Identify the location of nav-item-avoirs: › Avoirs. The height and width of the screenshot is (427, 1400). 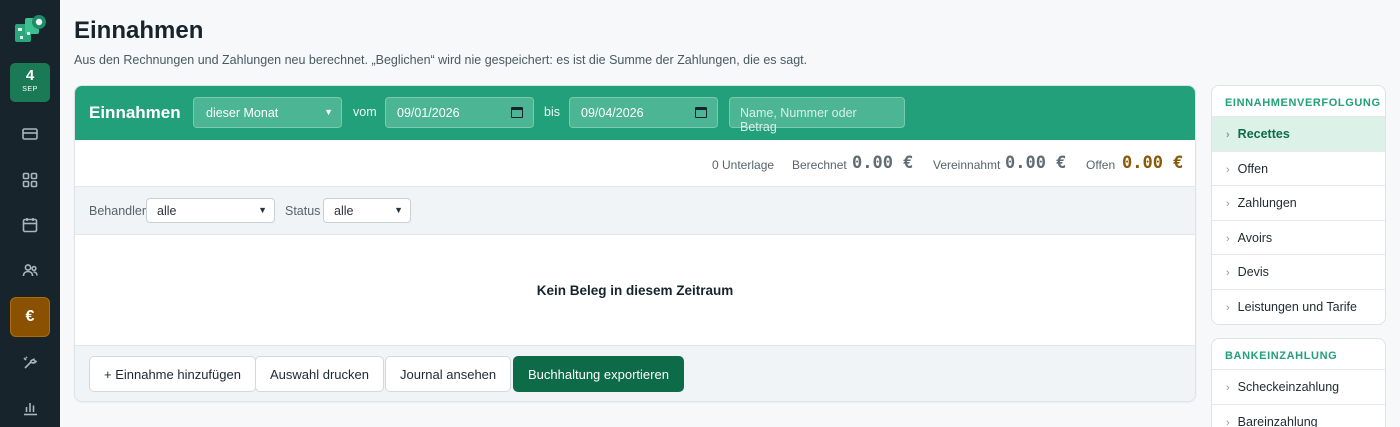
(1298, 238).